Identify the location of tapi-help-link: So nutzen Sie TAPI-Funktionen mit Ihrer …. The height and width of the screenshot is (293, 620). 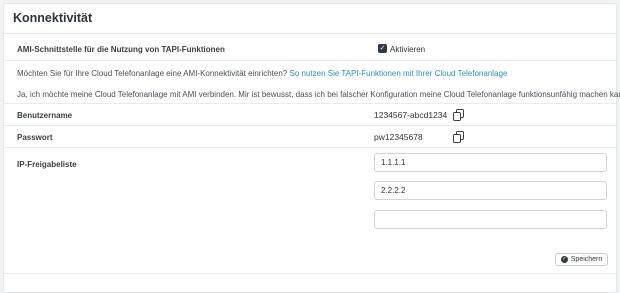
(398, 73).